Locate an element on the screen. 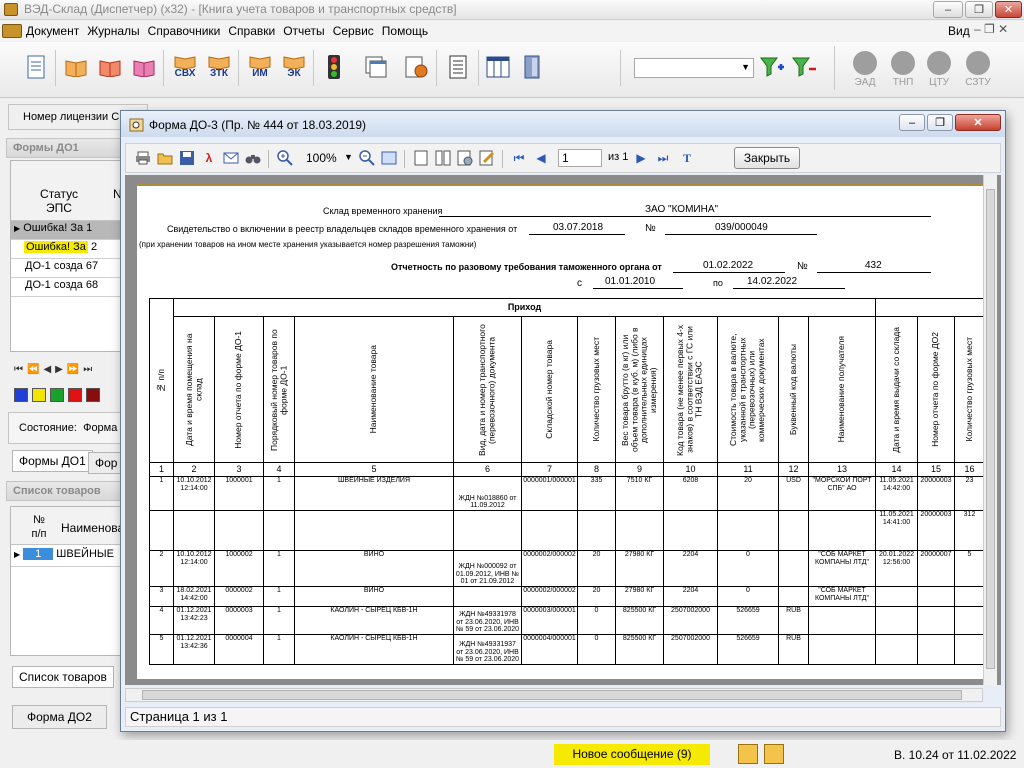 The image size is (1024, 768). swatch-darkred is located at coordinates (93, 395).